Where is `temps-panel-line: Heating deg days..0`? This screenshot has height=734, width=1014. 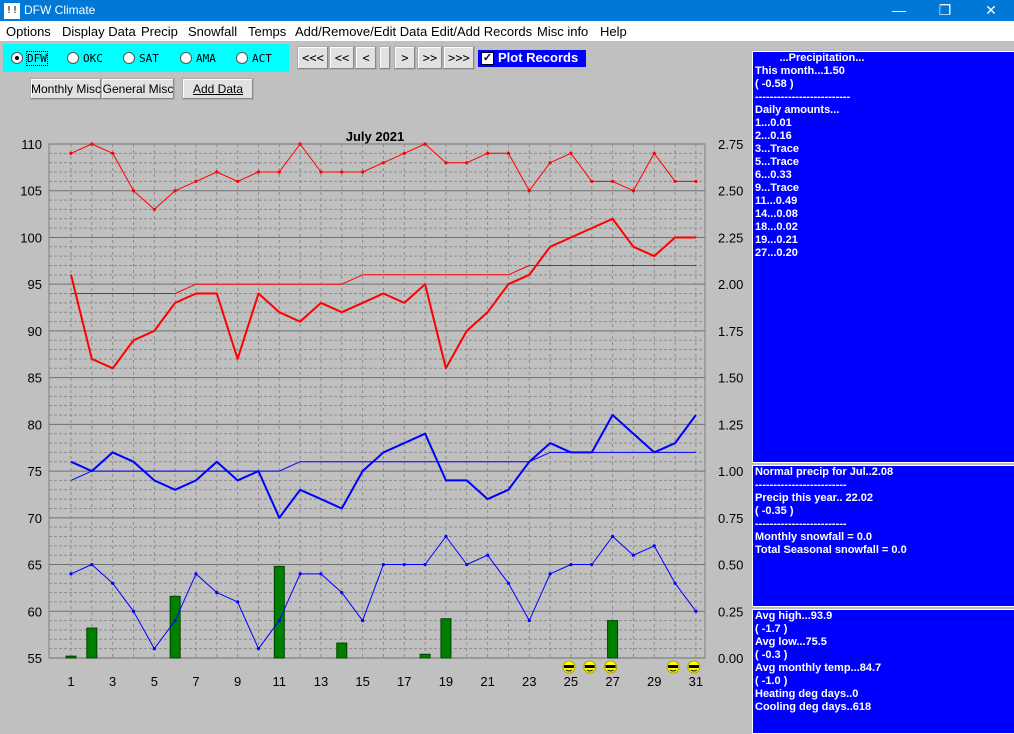
temps-panel-line: Heating deg days..0 is located at coordinates (807, 694).